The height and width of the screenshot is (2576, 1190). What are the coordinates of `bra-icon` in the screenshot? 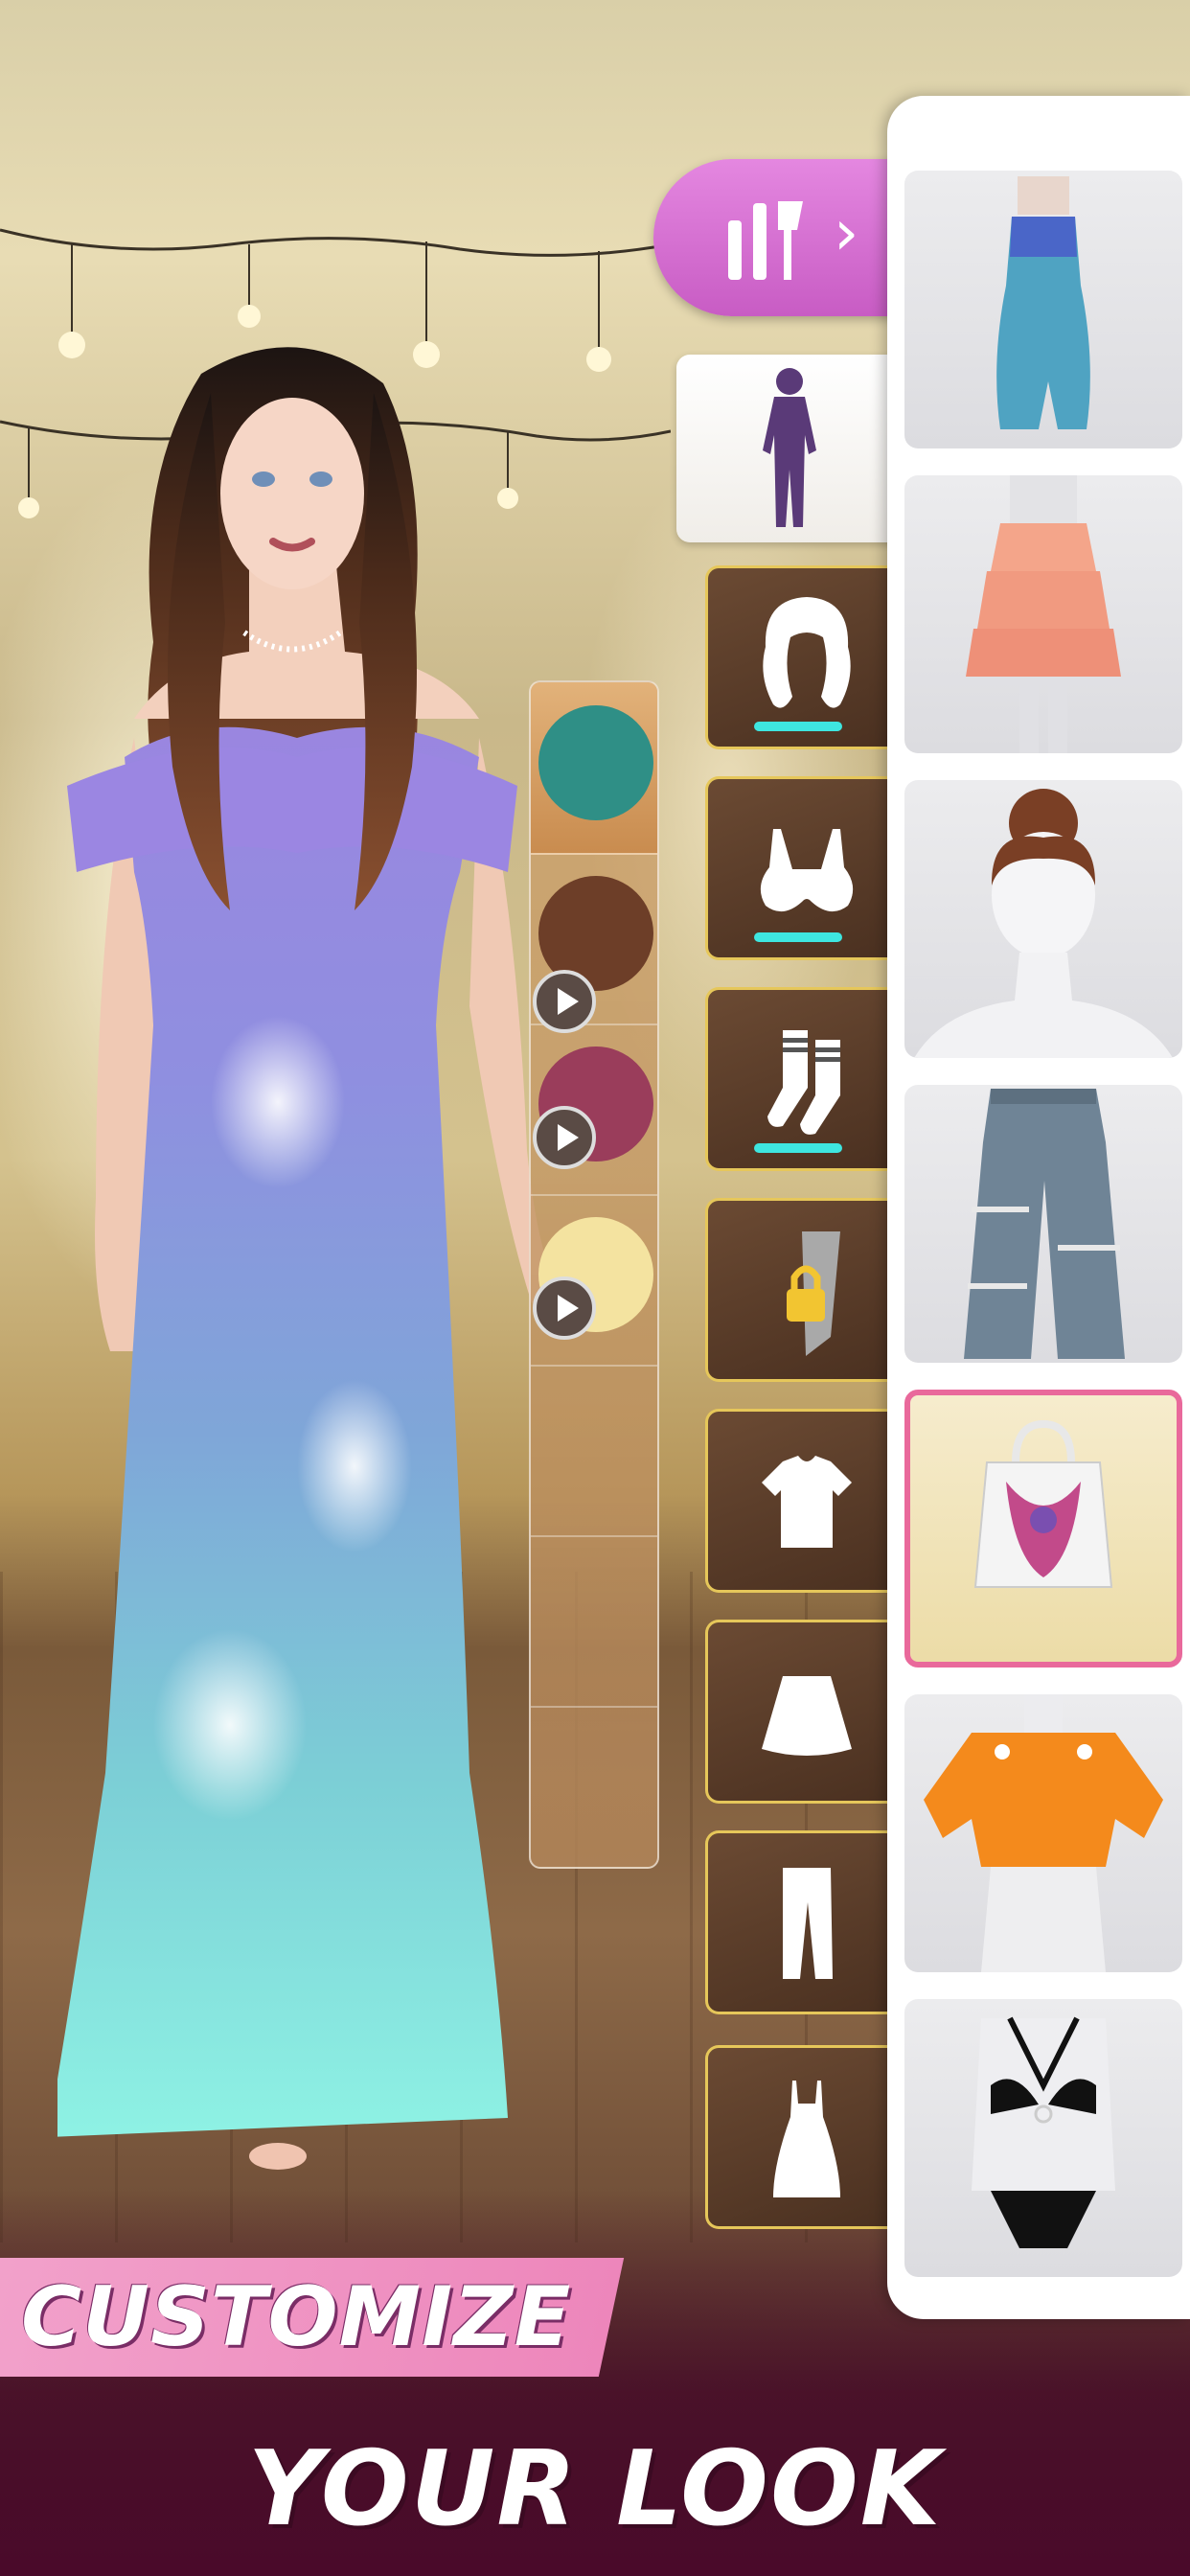 It's located at (807, 870).